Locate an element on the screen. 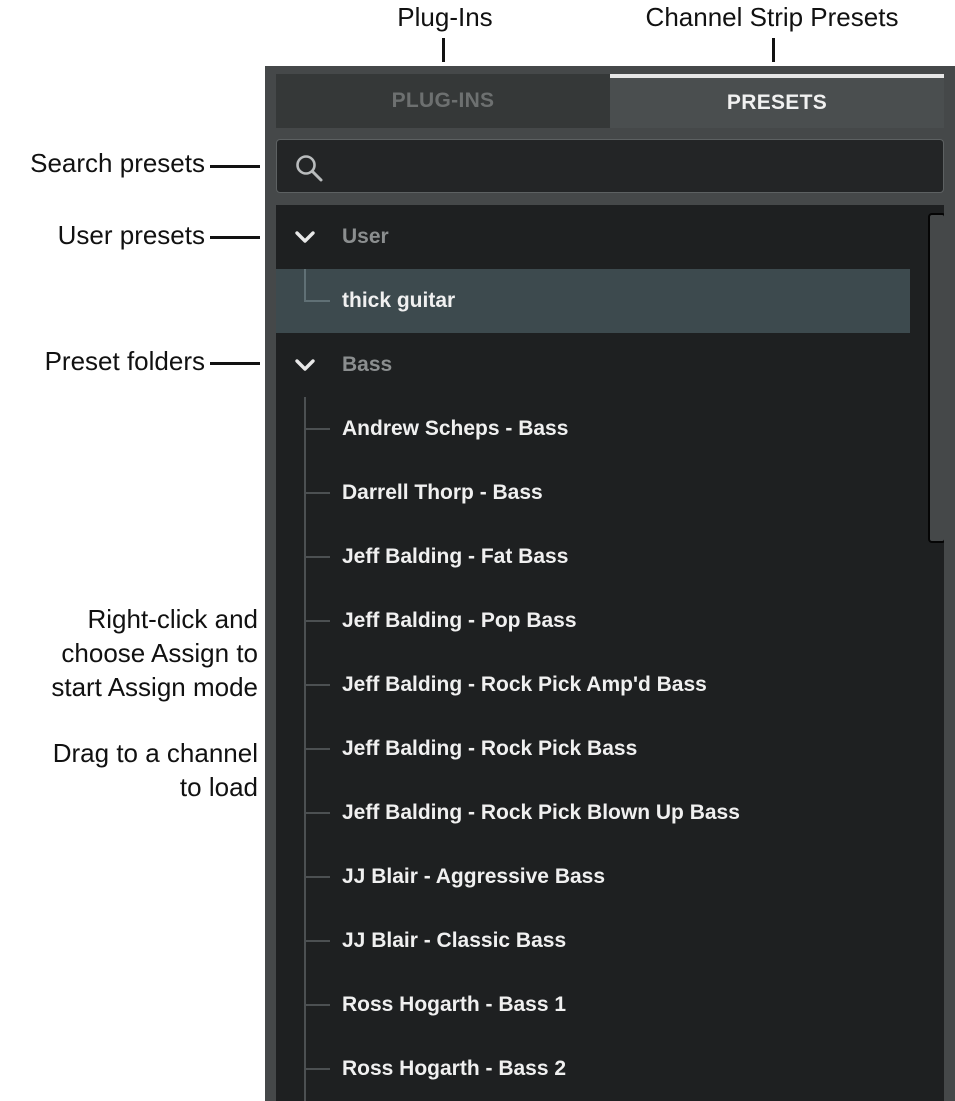  callout-channel-strip-presets: Channel Strip Presets is located at coordinates (772, 17).